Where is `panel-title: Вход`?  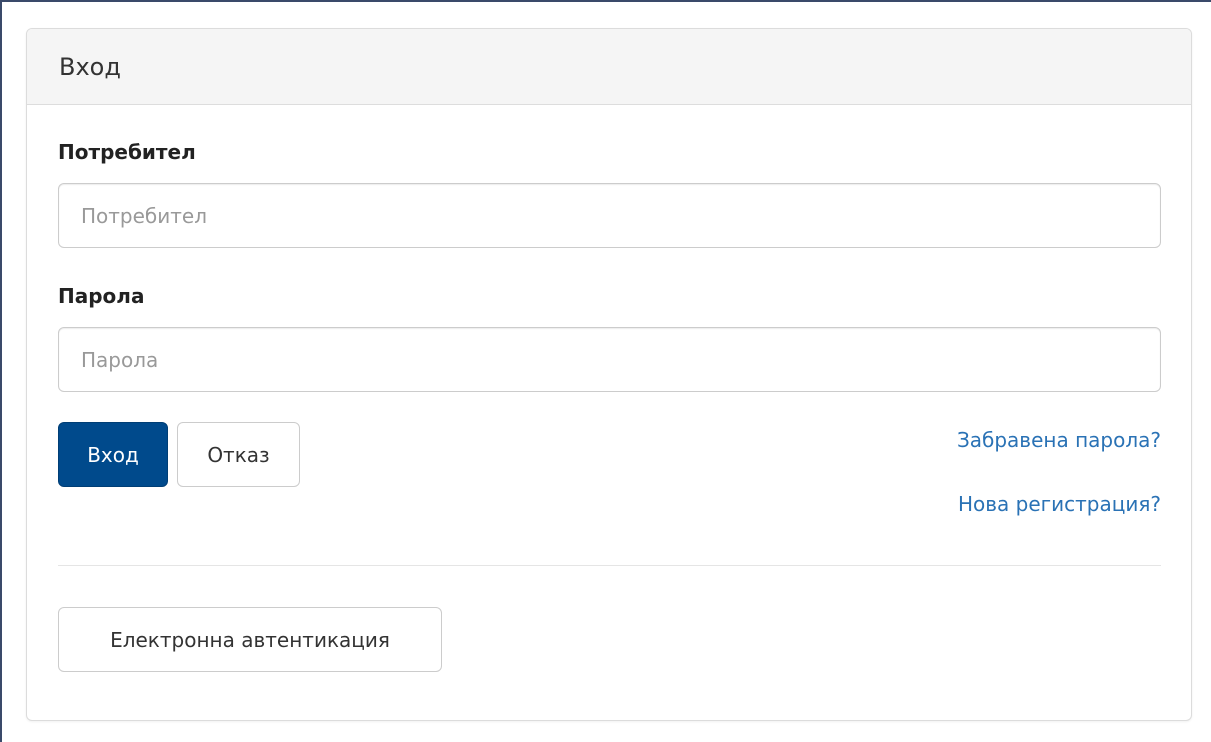 panel-title: Вход is located at coordinates (90, 67).